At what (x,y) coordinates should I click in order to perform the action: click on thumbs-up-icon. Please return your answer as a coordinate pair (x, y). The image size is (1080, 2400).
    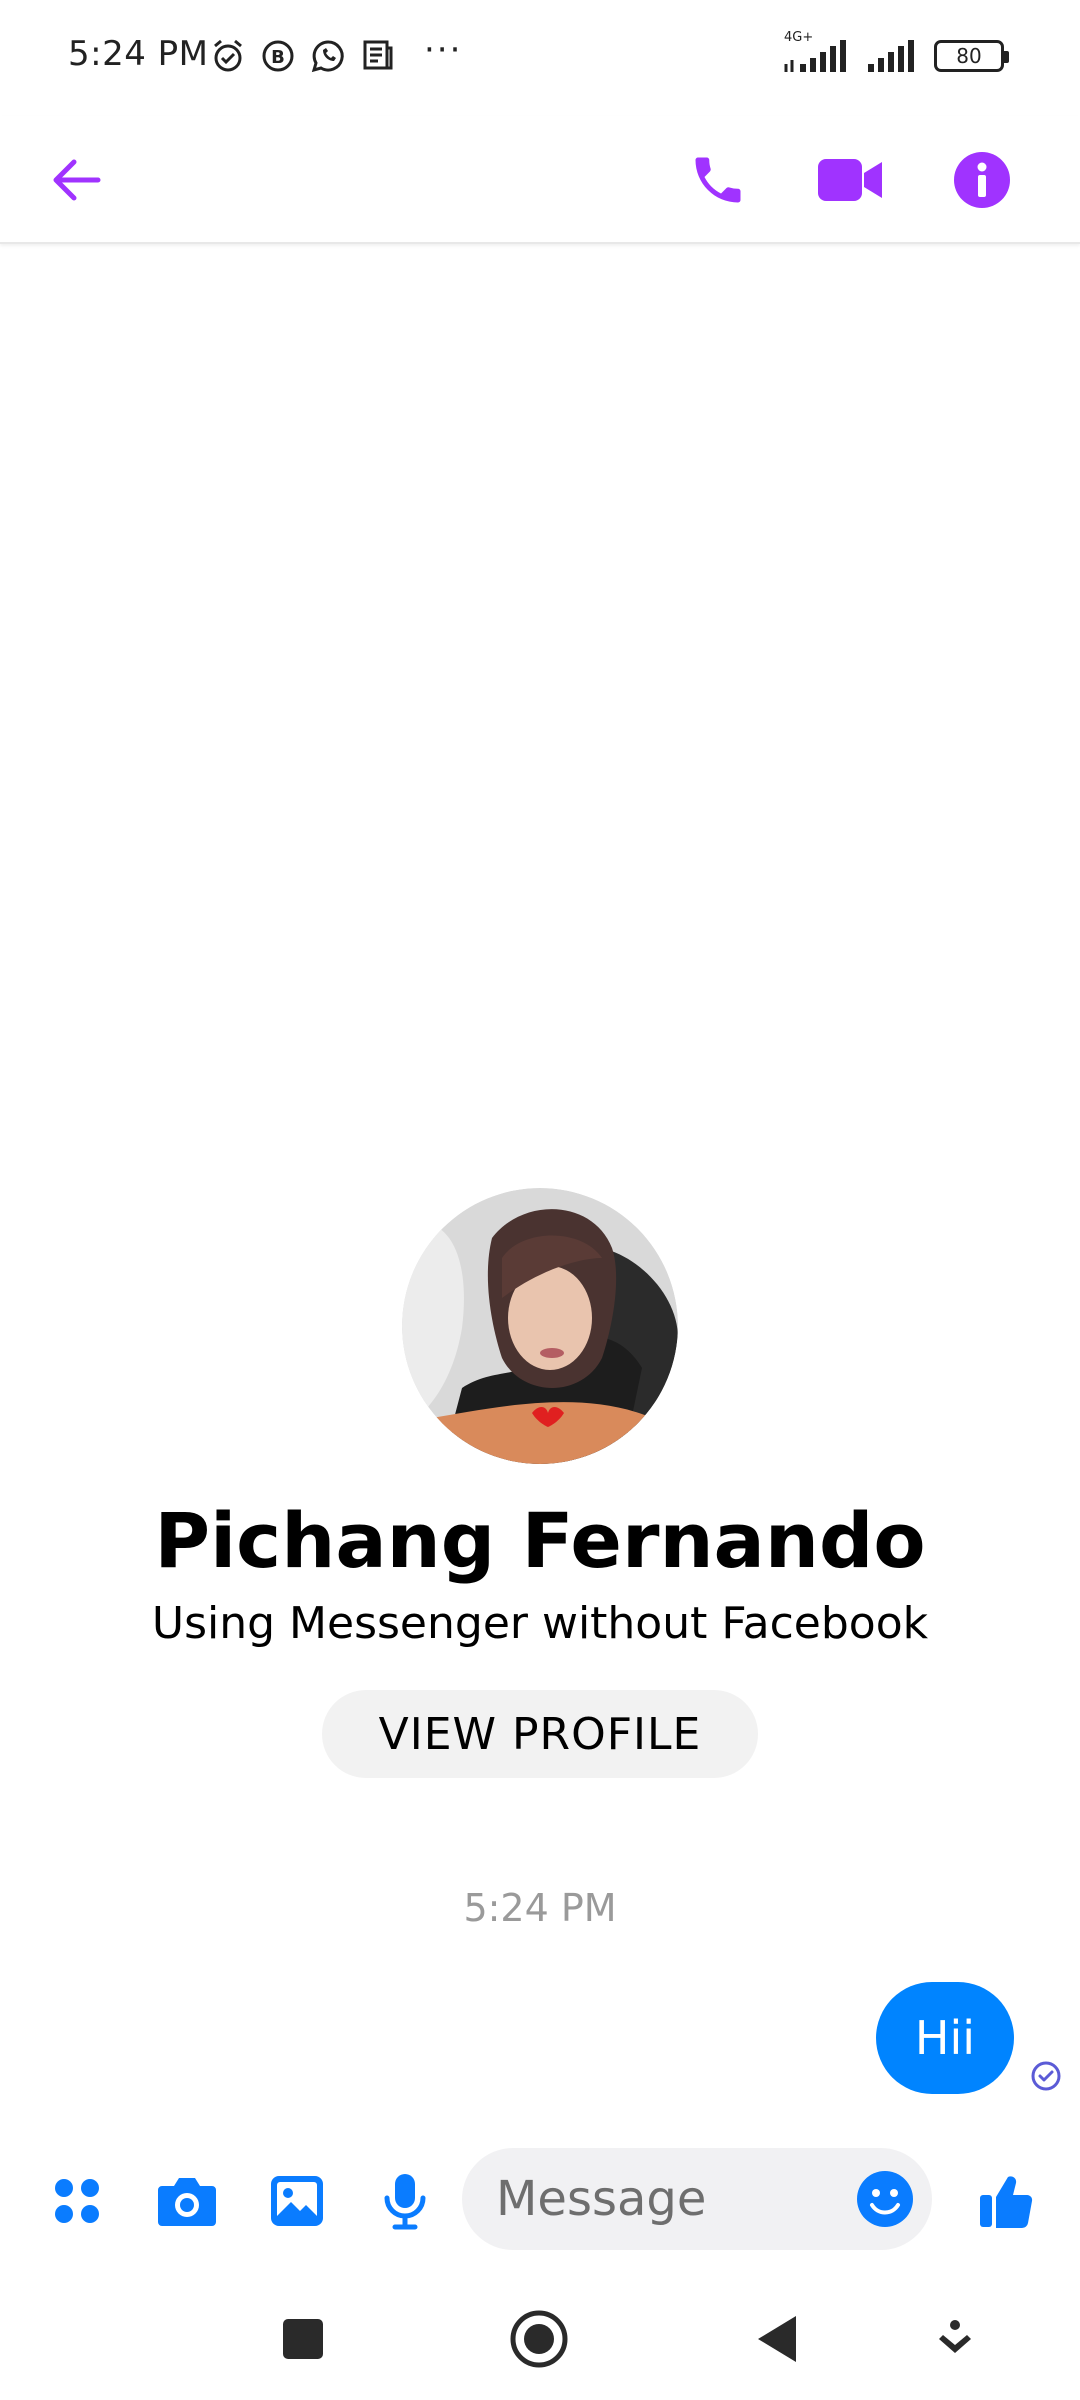
    Looking at the image, I should click on (1006, 2202).